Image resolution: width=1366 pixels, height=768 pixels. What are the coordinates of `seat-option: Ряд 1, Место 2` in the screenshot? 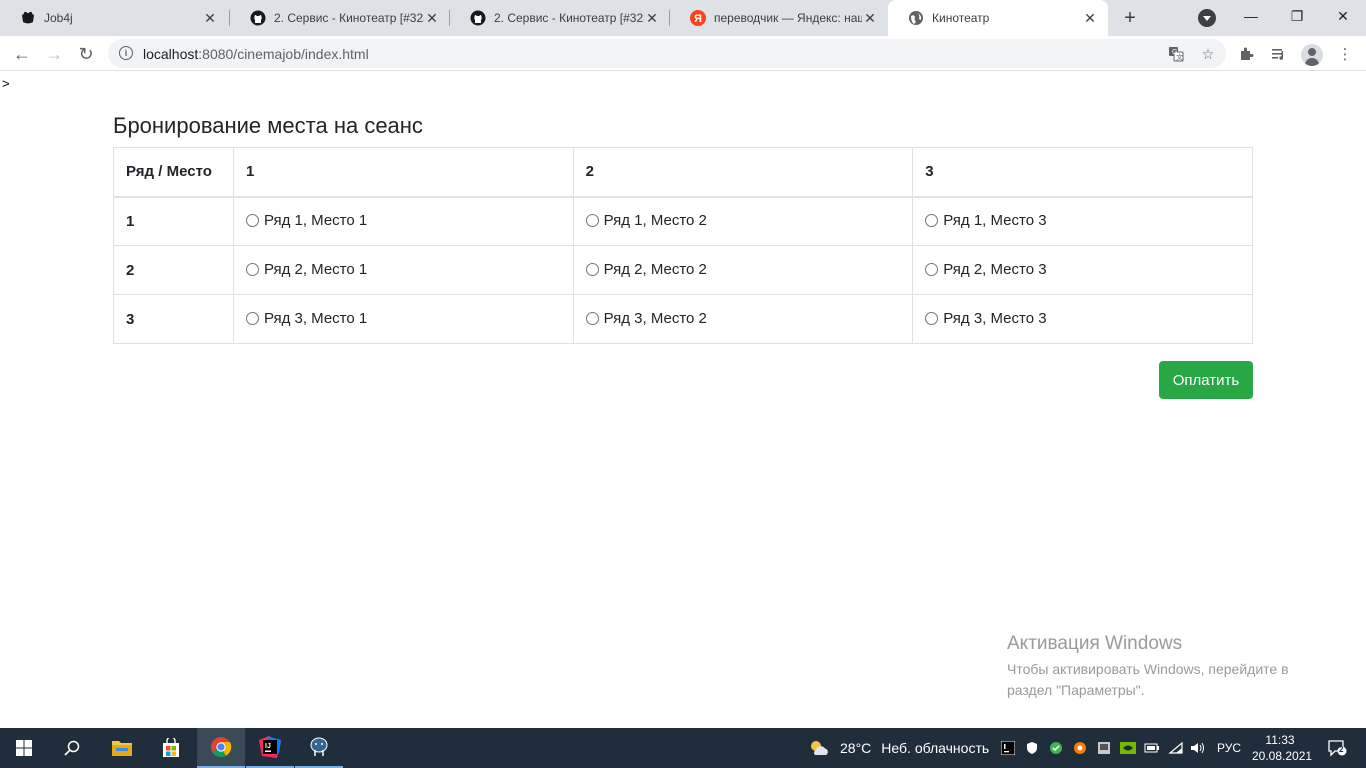 It's located at (646, 220).